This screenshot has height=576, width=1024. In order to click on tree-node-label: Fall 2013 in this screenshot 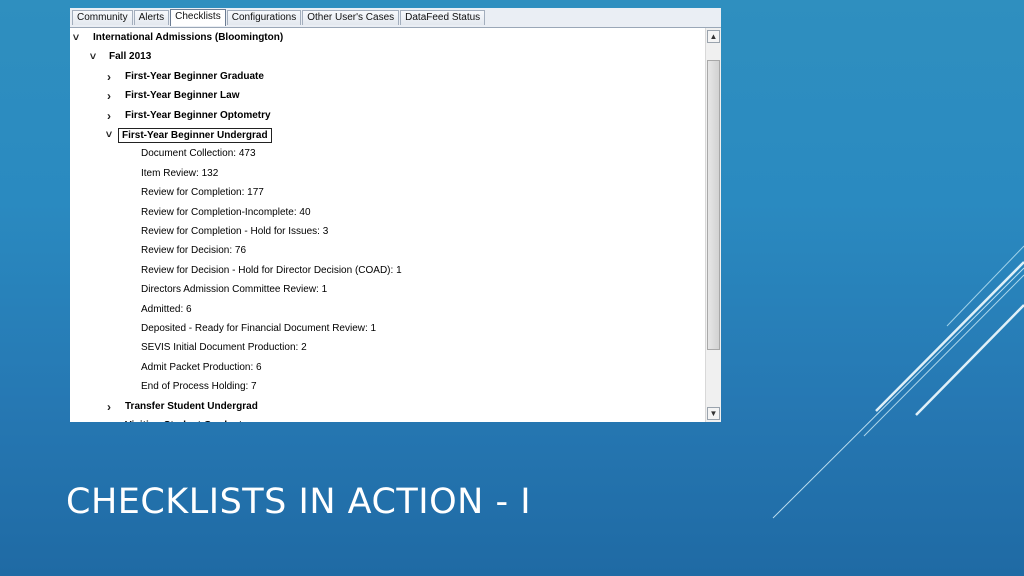, I will do `click(130, 57)`.